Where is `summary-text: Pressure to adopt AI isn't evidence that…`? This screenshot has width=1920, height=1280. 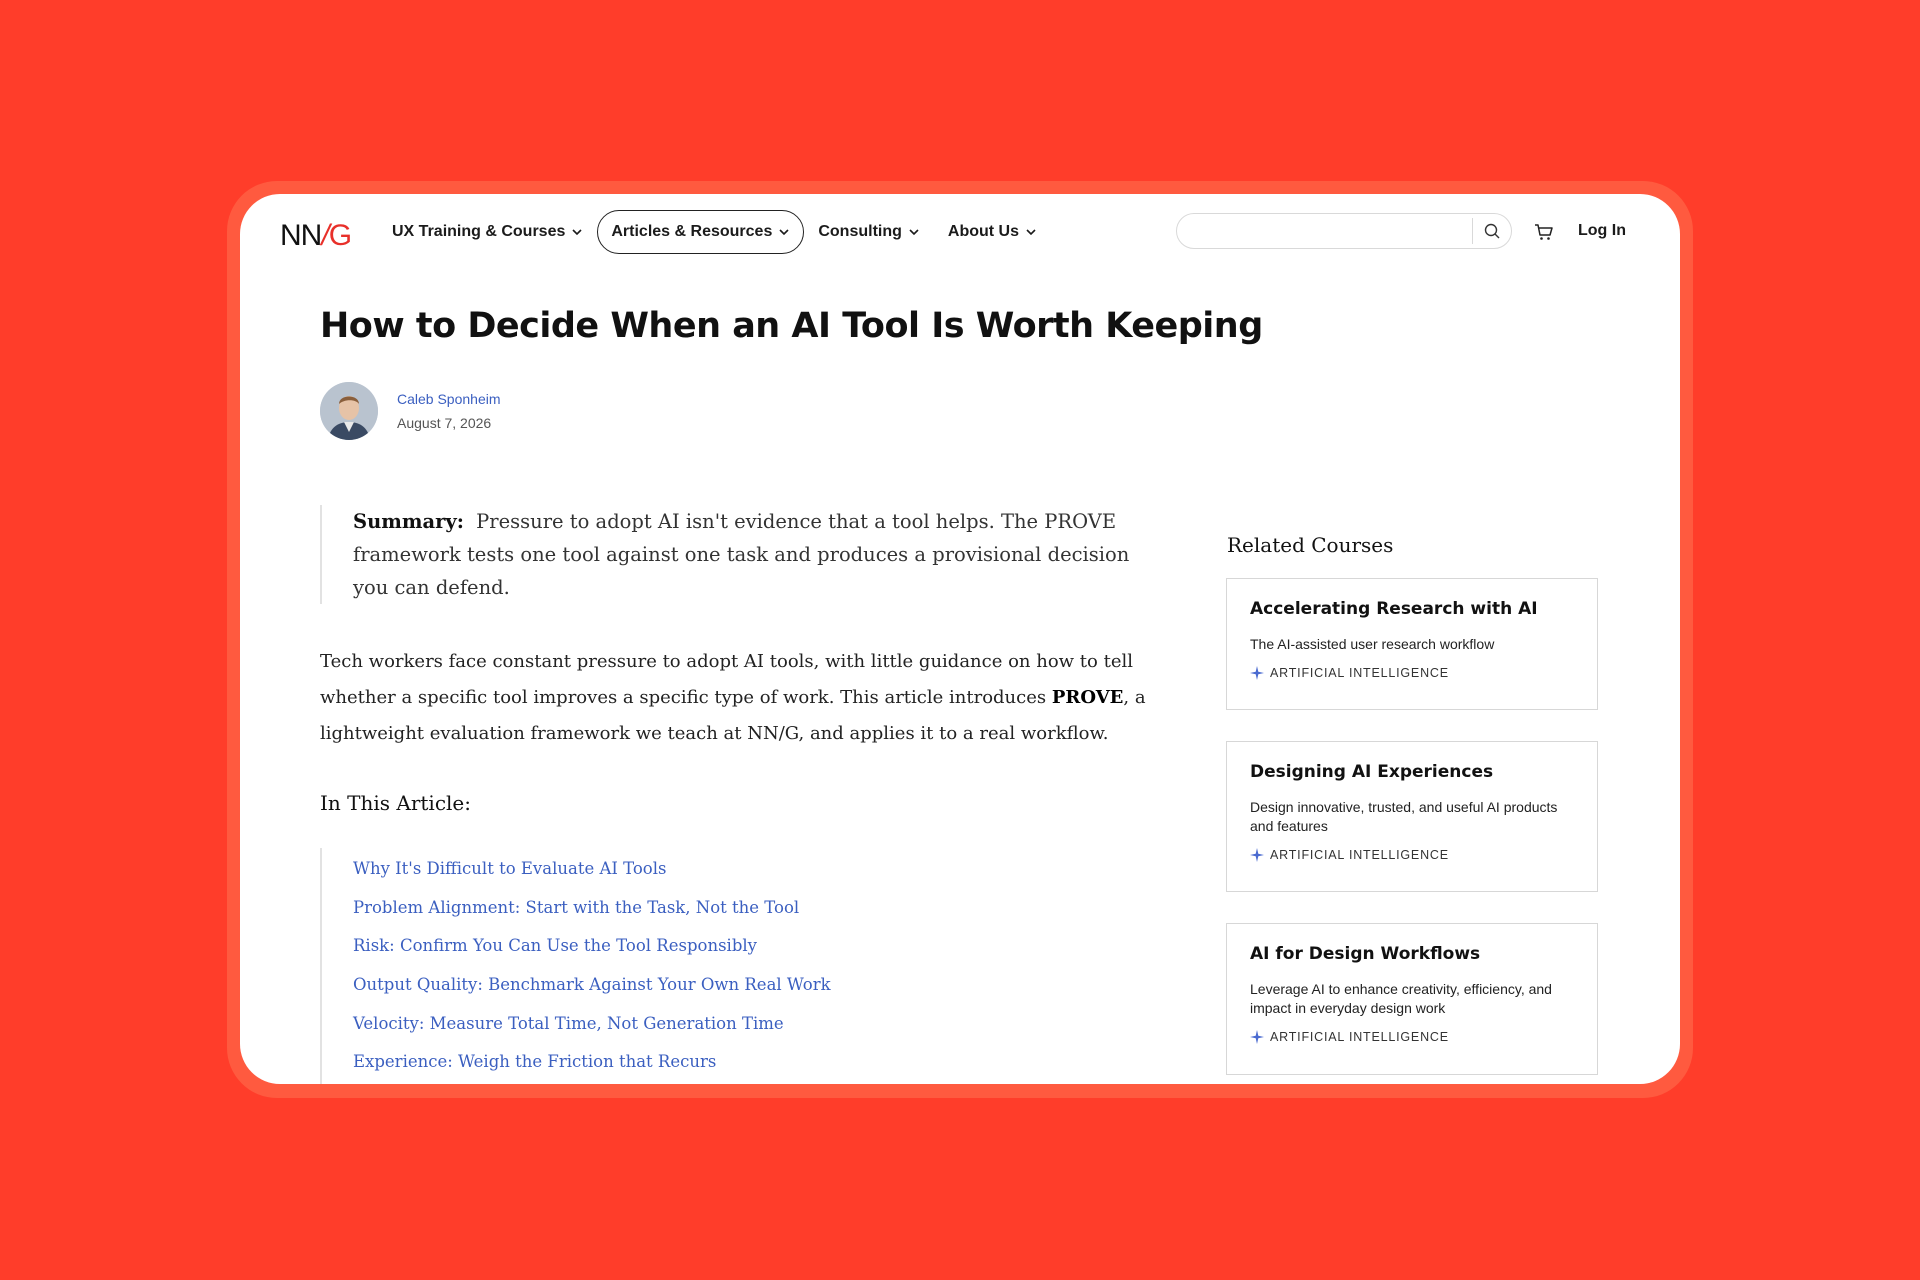
summary-text: Pressure to adopt AI isn't evidence that… is located at coordinates (741, 554).